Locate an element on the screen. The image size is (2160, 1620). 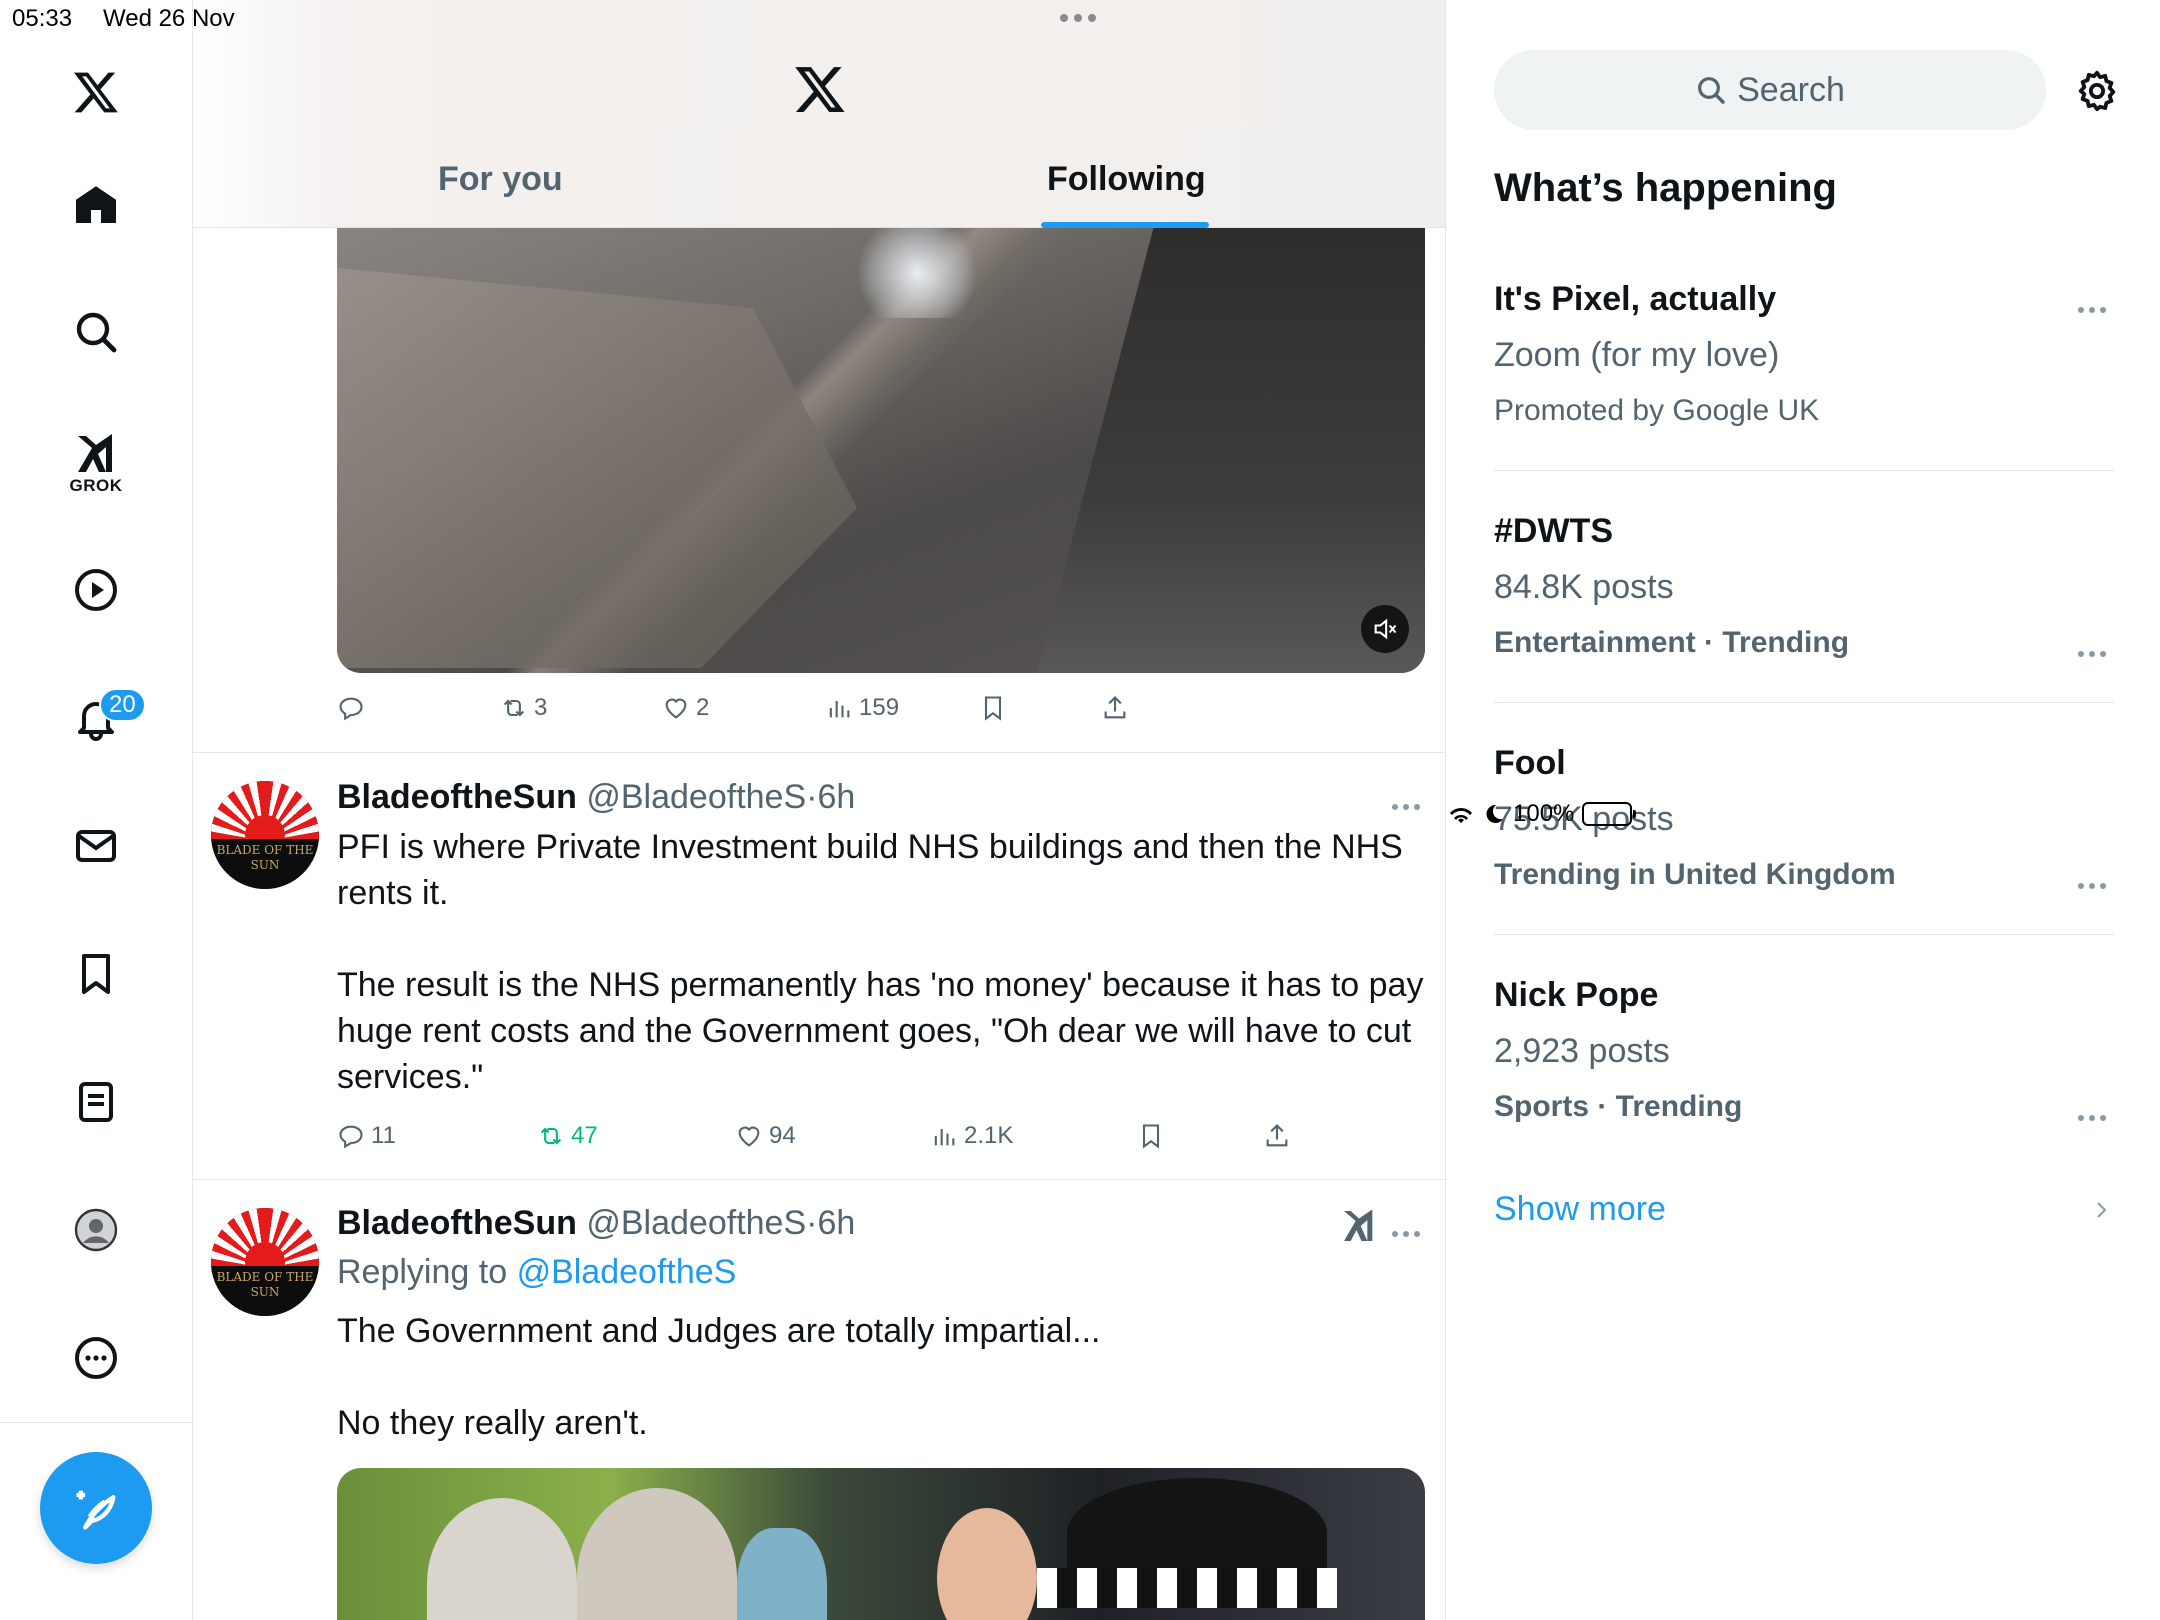
multitasking-dots-icon is located at coordinates (1078, 18).